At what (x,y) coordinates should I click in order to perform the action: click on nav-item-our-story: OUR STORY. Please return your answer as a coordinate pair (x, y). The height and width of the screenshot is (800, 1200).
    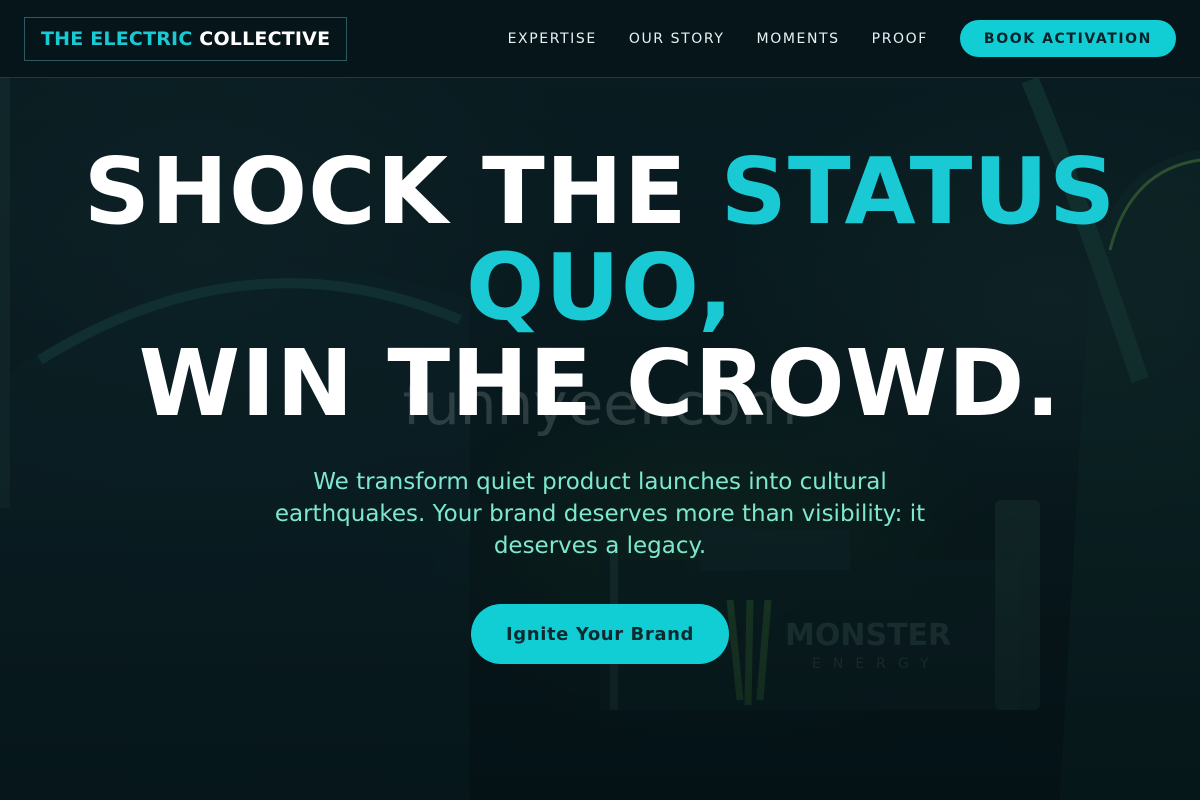
    Looking at the image, I should click on (677, 39).